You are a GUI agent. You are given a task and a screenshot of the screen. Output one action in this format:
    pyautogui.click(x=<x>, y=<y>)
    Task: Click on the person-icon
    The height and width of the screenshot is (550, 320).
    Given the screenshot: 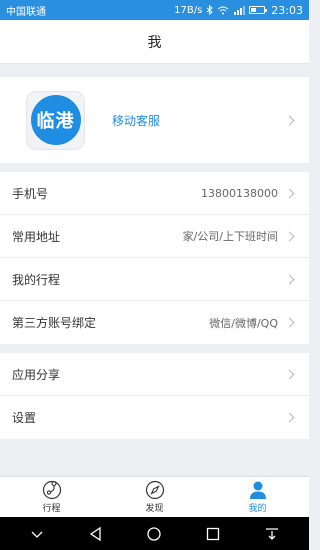 What is the action you would take?
    pyautogui.click(x=257, y=490)
    